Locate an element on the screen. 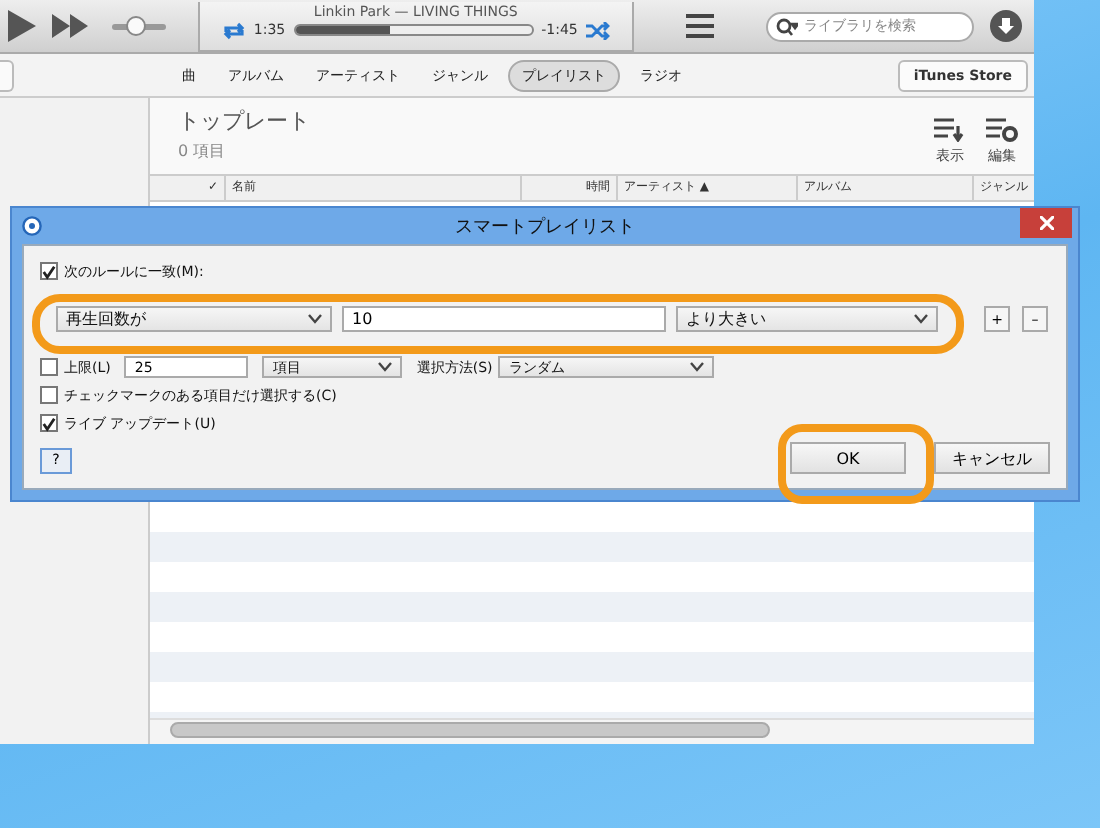 The image size is (1100, 828). dropdown: 再生回数が is located at coordinates (194, 319).